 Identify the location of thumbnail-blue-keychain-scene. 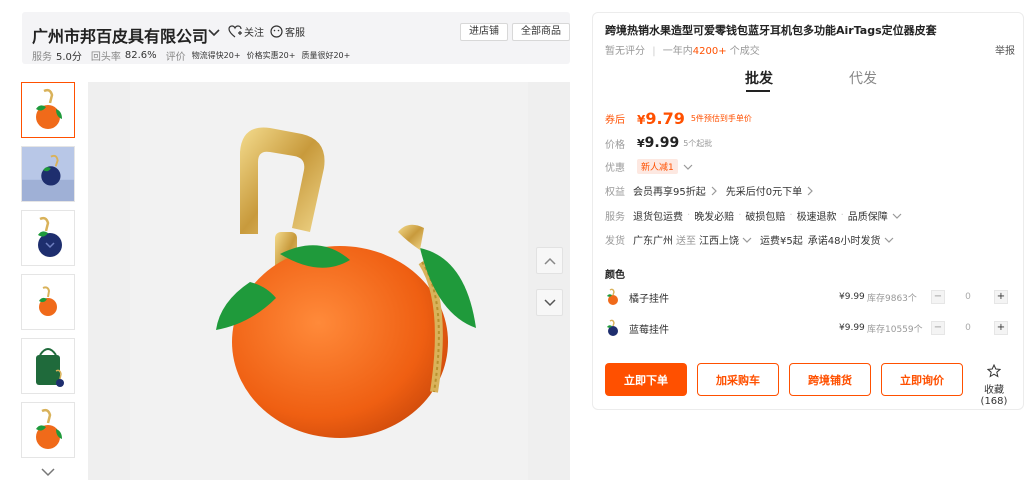
(48, 174).